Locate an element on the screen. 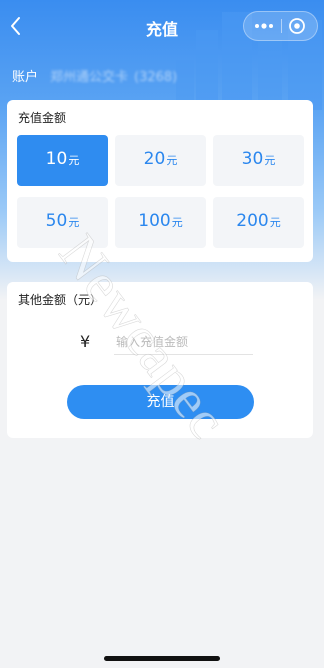 Image resolution: width=324 pixels, height=668 pixels. other-amount-title: 其他金额（元） is located at coordinates (60, 300).